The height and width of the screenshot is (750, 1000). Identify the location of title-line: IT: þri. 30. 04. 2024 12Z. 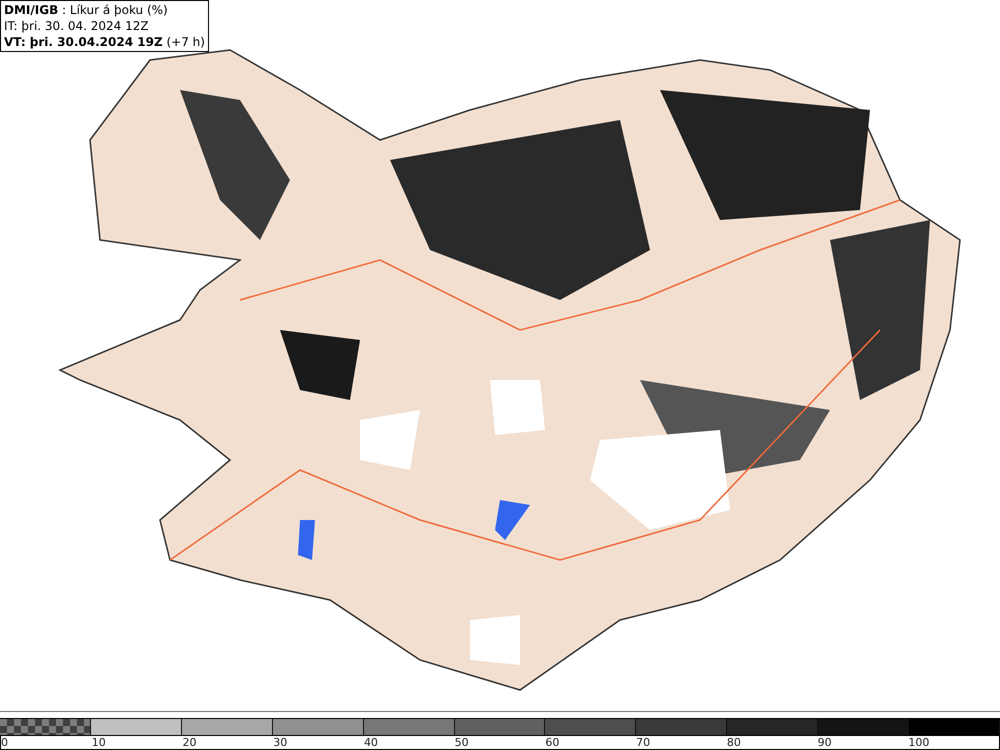
(77, 26).